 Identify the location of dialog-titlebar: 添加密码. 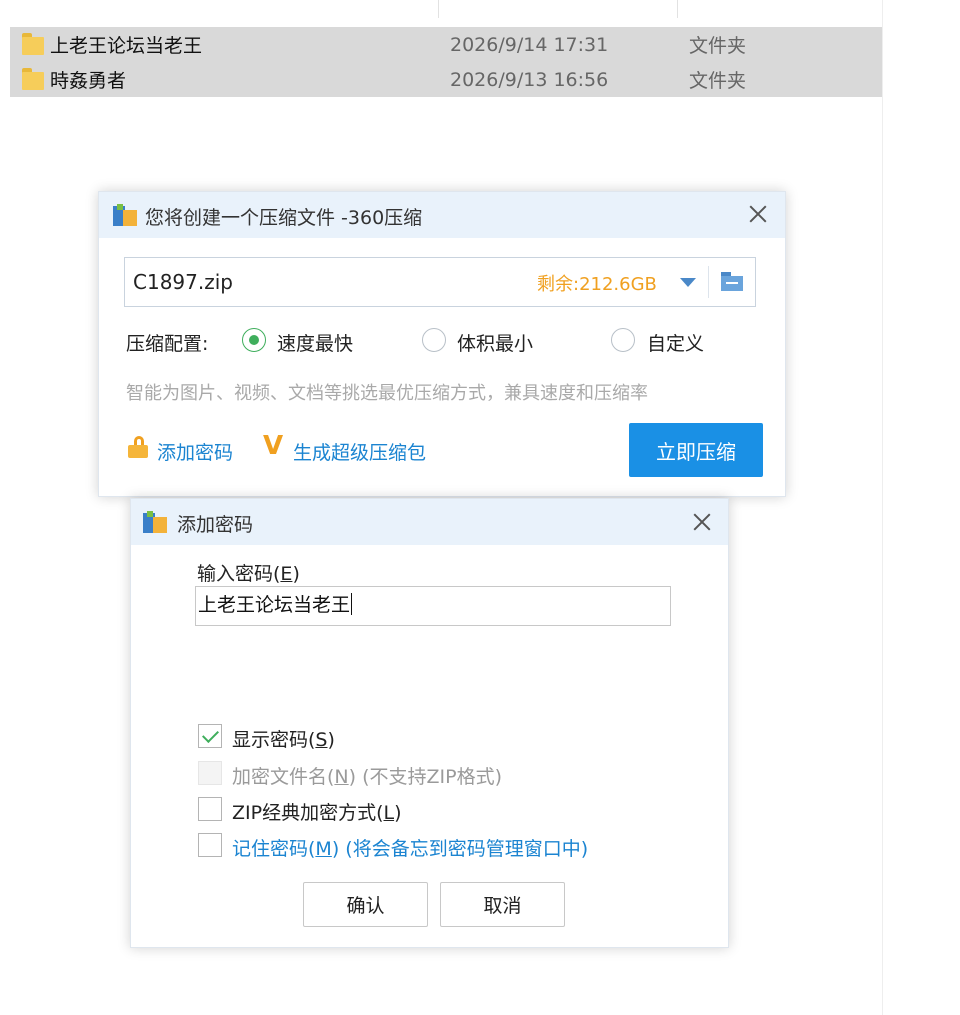
(429, 522).